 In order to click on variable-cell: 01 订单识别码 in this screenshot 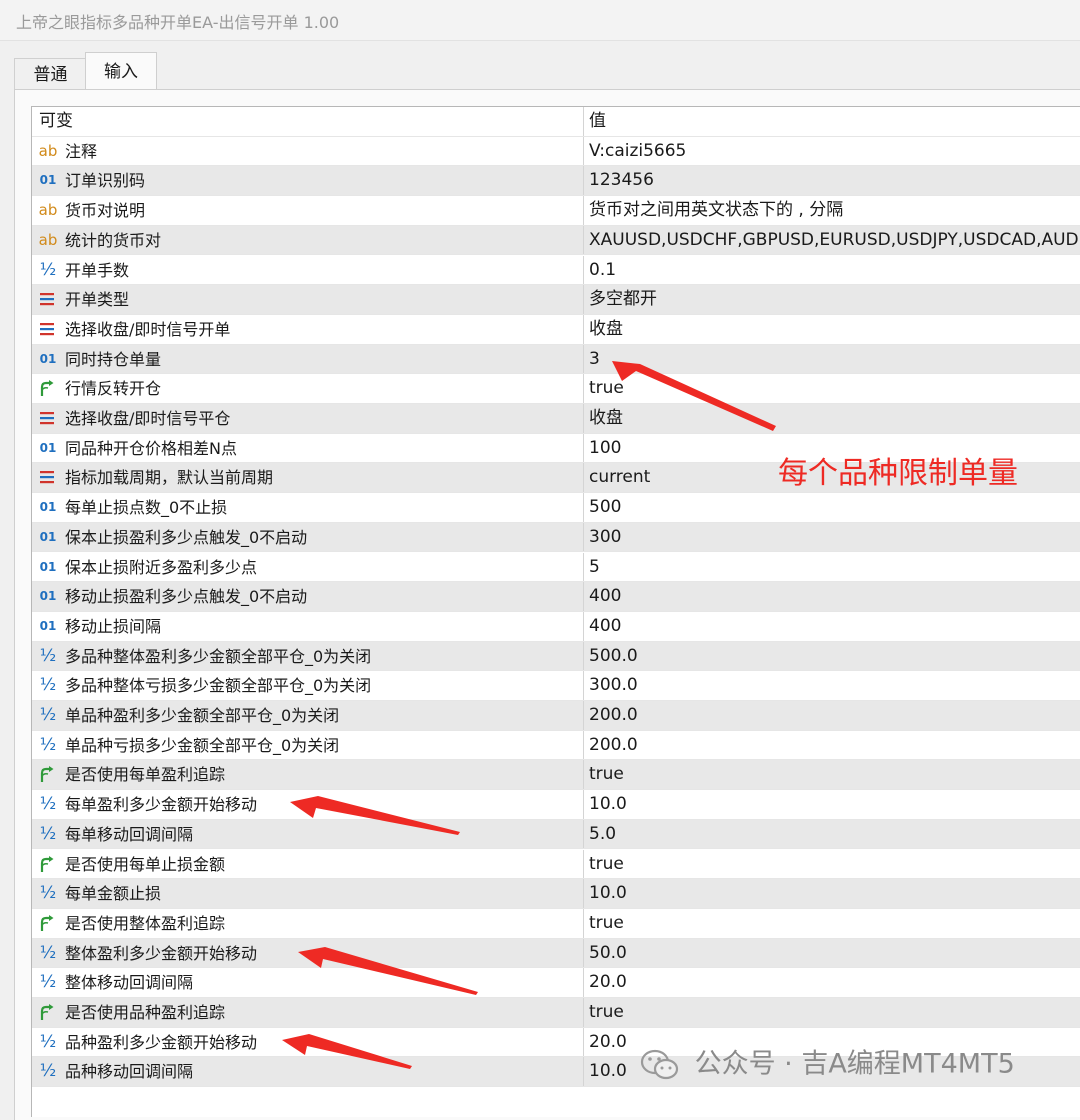, I will do `click(308, 181)`.